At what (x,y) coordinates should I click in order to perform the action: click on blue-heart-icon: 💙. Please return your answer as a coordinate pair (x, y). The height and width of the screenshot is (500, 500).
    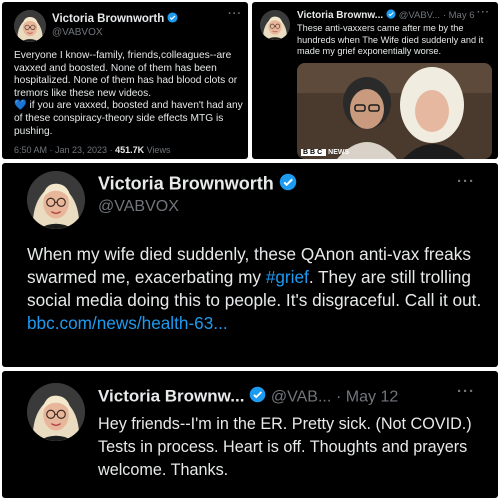
    Looking at the image, I should click on (20, 106).